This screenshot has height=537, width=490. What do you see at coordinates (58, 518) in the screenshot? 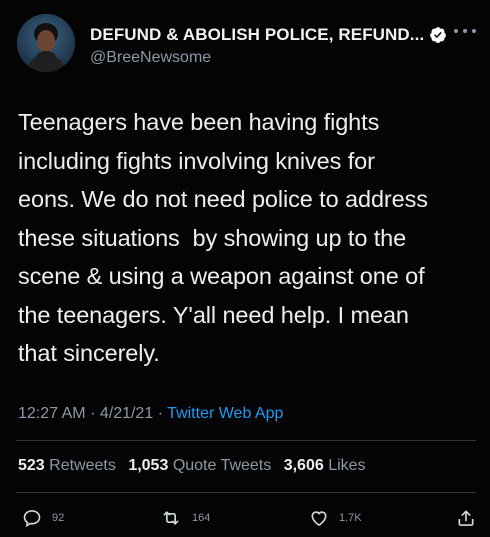
I see `reply-count: 92` at bounding box center [58, 518].